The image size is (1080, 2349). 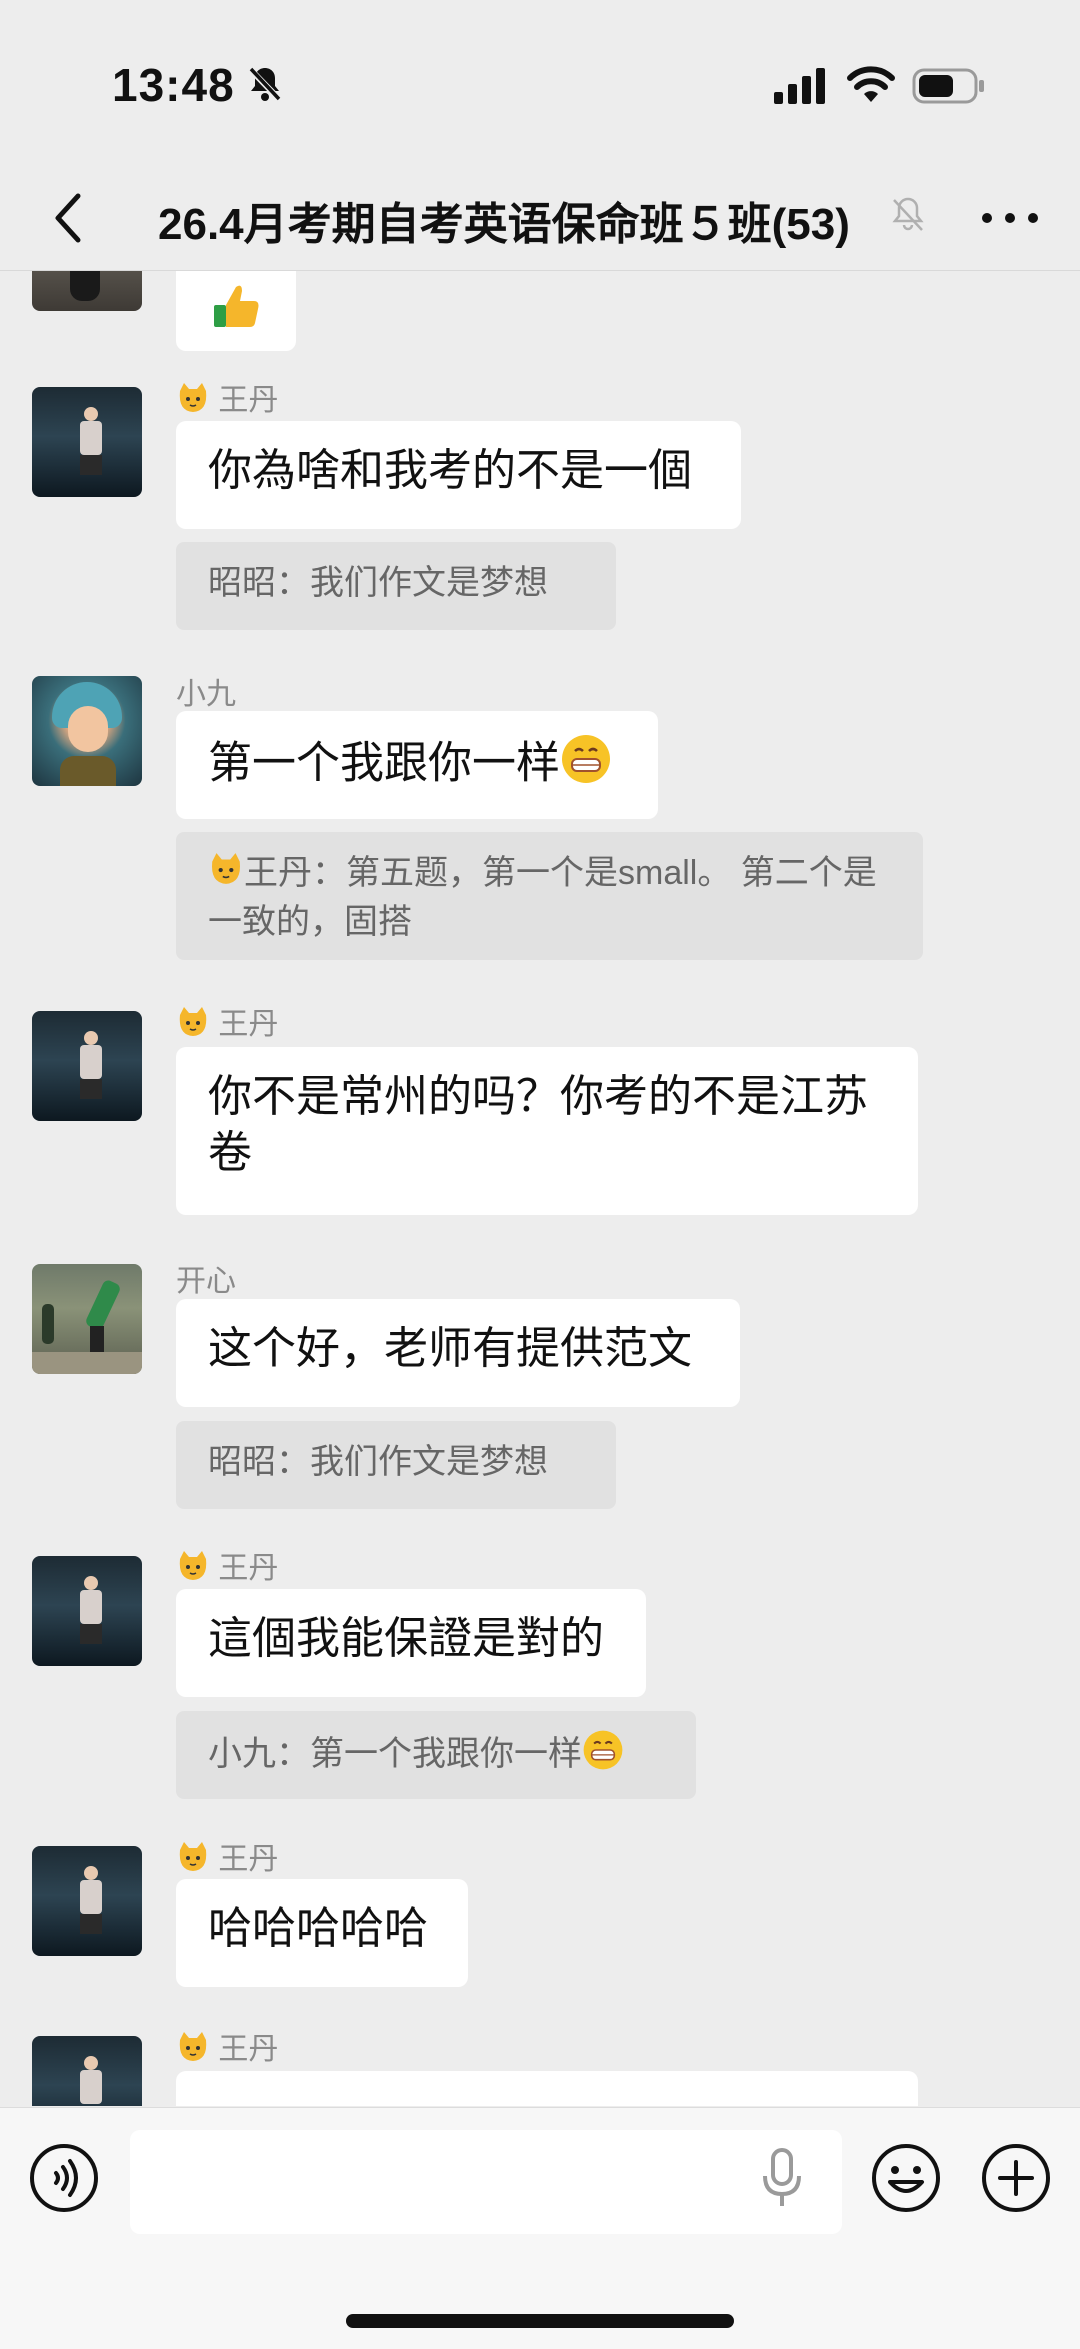 I want to click on message-text: 你為啥和我考的不是一個, so click(x=450, y=470).